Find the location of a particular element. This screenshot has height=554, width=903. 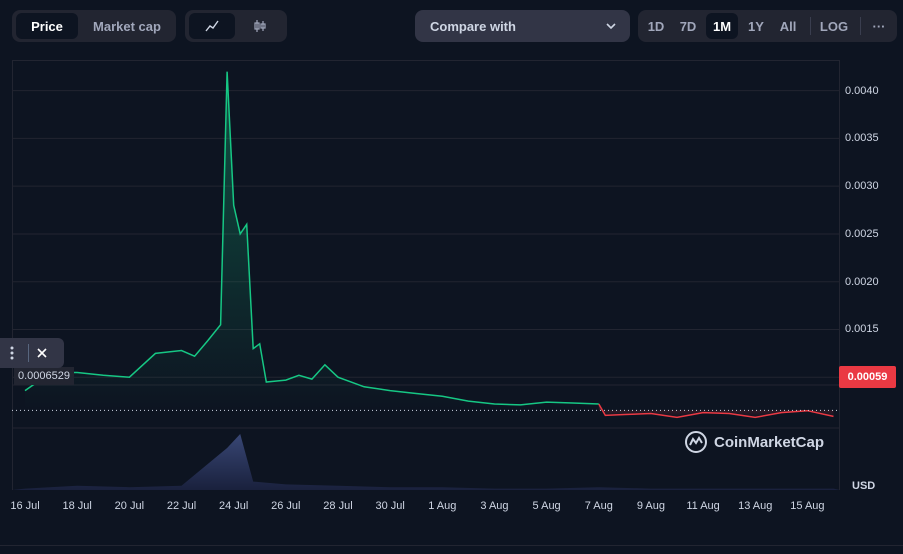

baseline-price-label: 0.0006529 is located at coordinates (44, 376).